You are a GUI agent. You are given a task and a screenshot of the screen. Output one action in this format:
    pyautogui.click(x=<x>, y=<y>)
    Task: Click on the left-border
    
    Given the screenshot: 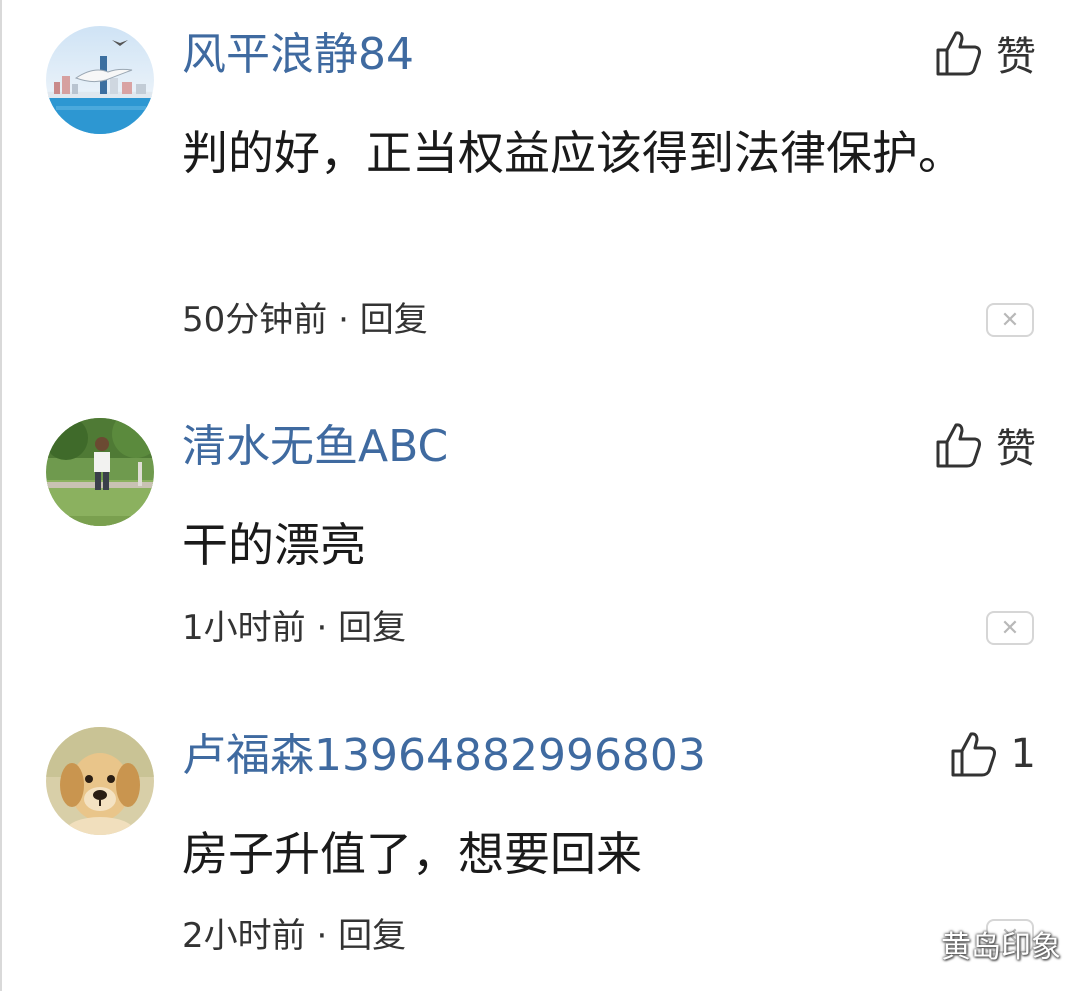 What is the action you would take?
    pyautogui.click(x=1, y=495)
    